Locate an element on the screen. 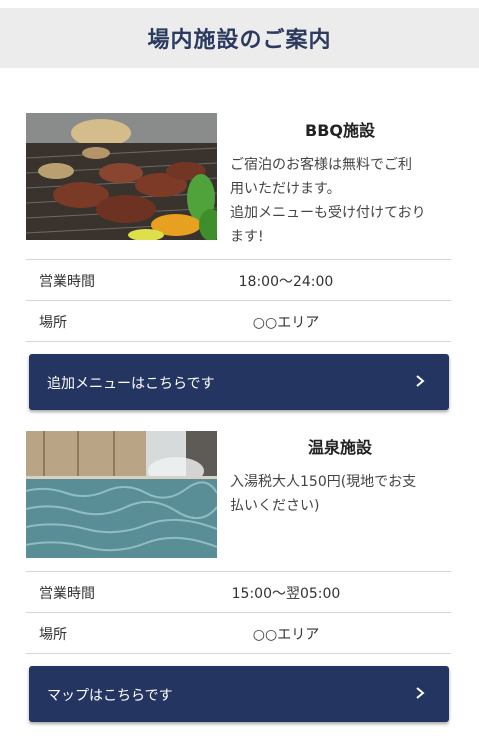 This screenshot has width=479, height=745. table-row: 営業時間 18:00〜24:00 is located at coordinates (238, 279).